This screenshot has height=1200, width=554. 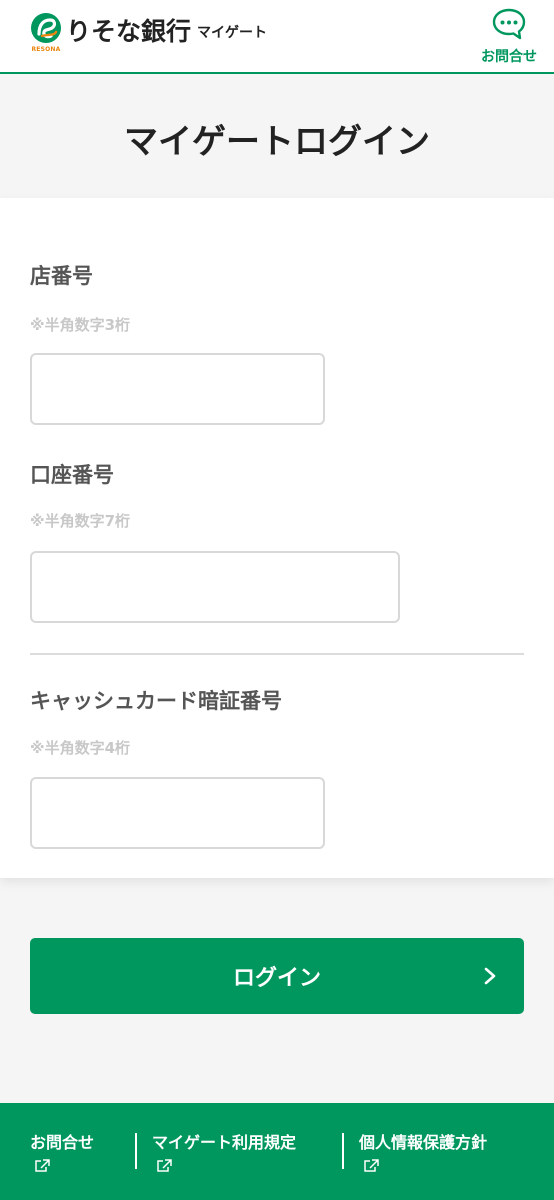 What do you see at coordinates (215, 587) in the screenshot?
I see `account-number-input` at bounding box center [215, 587].